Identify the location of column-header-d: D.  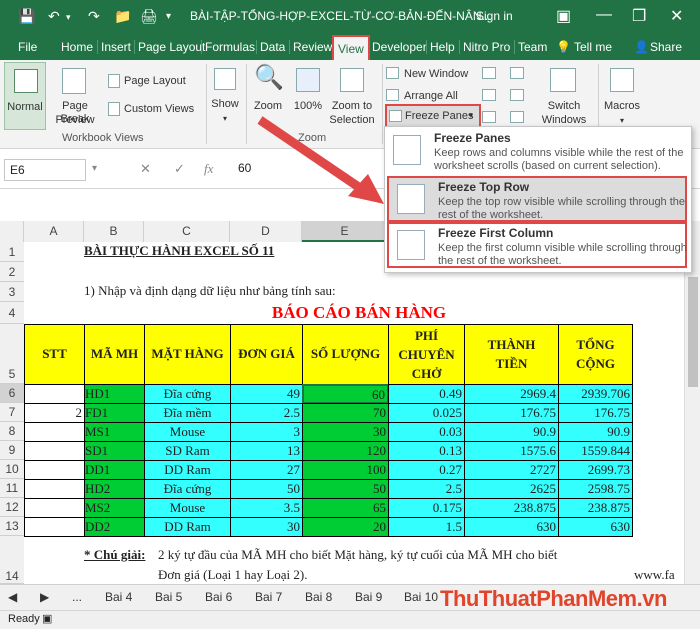
(266, 231).